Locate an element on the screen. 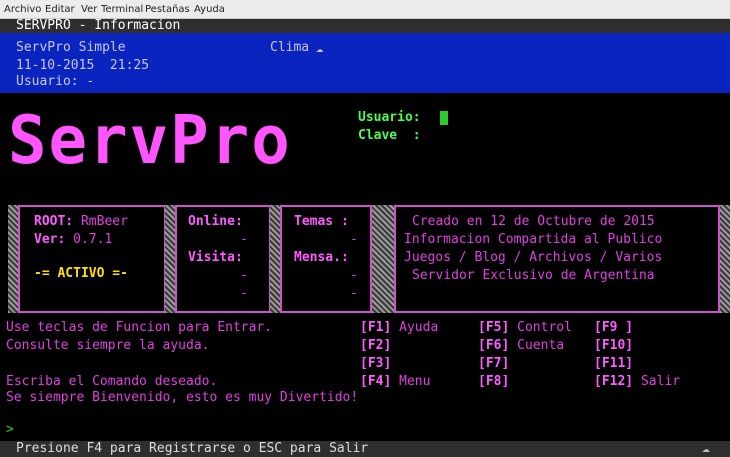 The width and height of the screenshot is (730, 457). clima-label: Clima is located at coordinates (290, 47).